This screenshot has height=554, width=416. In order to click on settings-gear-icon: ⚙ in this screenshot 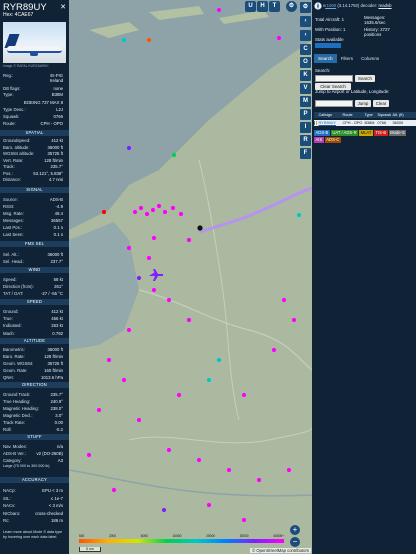, I will do `click(291, 6)`.